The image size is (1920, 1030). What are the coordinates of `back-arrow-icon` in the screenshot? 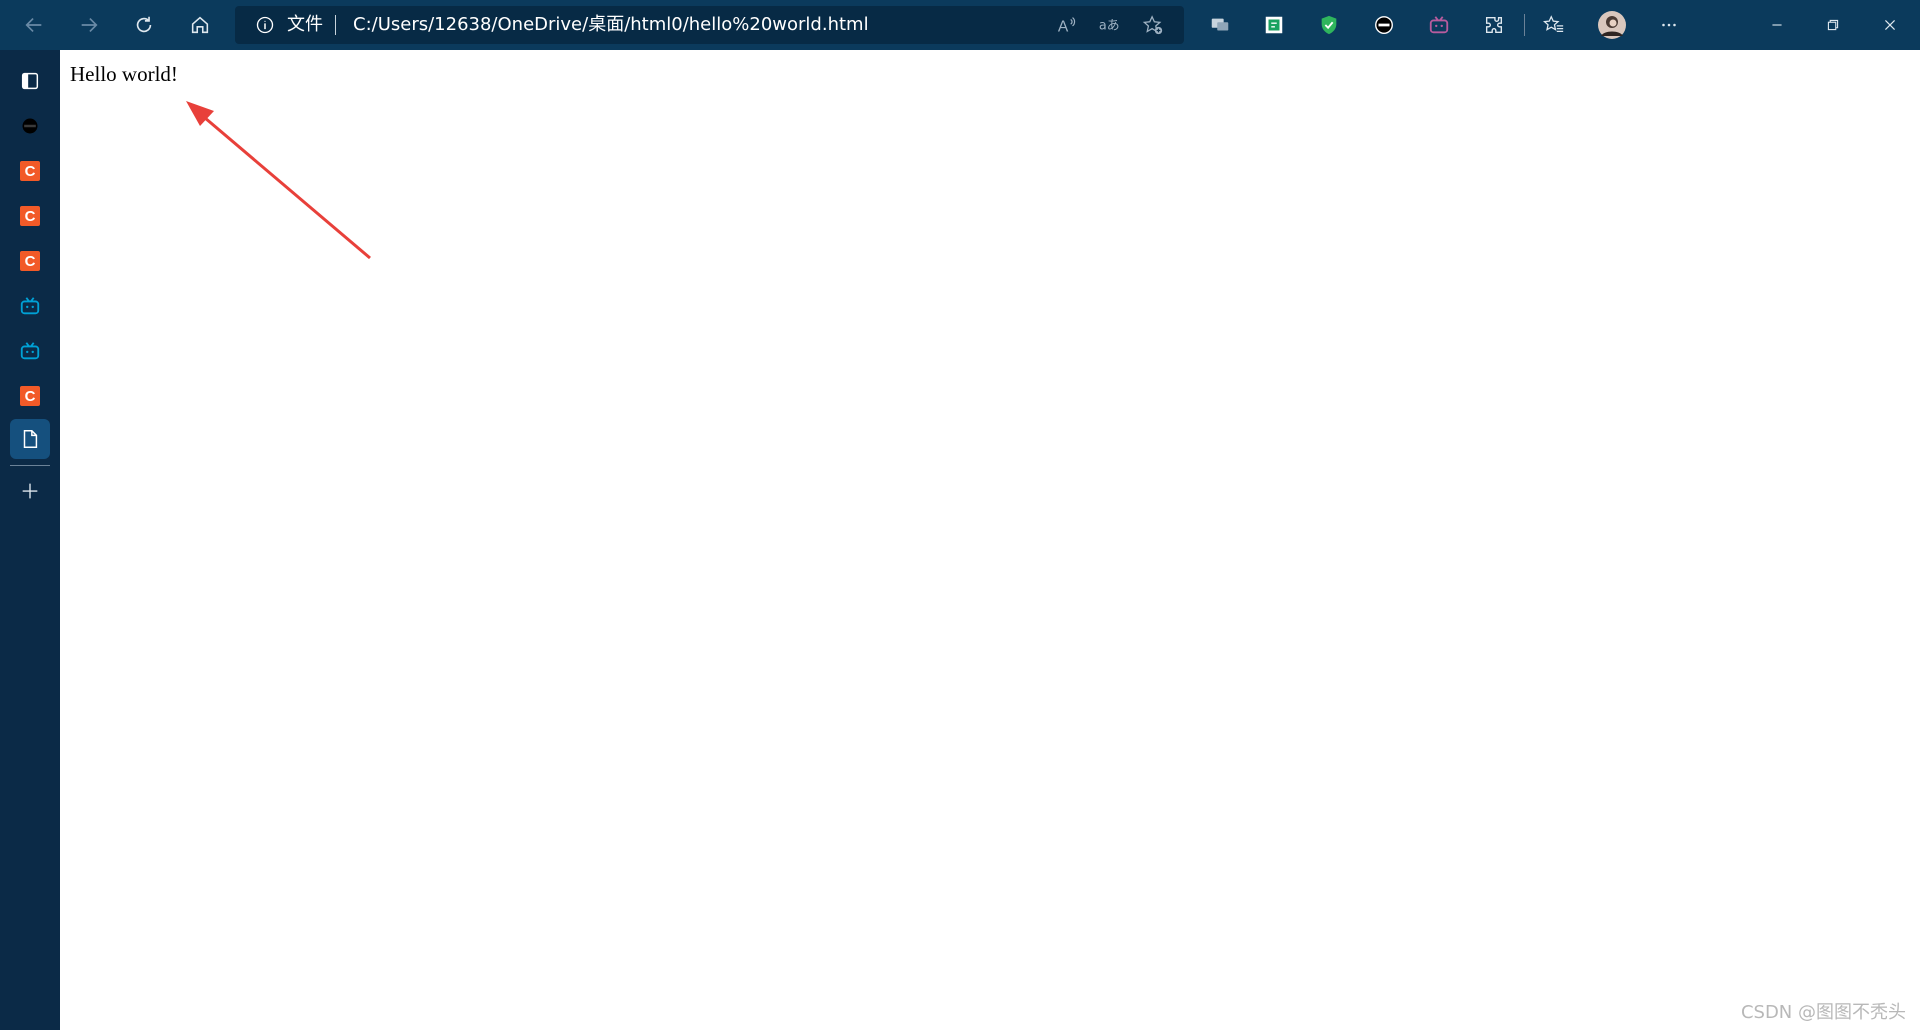 It's located at (33, 25).